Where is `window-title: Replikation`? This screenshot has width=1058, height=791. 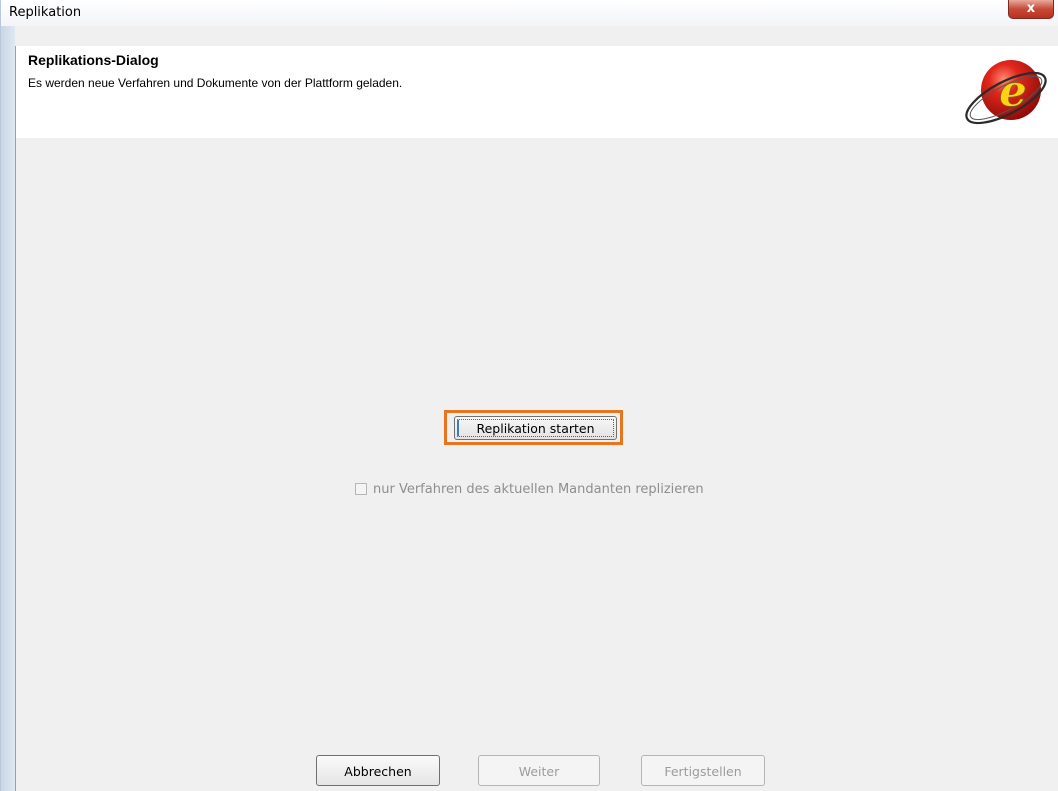
window-title: Replikation is located at coordinates (45, 12).